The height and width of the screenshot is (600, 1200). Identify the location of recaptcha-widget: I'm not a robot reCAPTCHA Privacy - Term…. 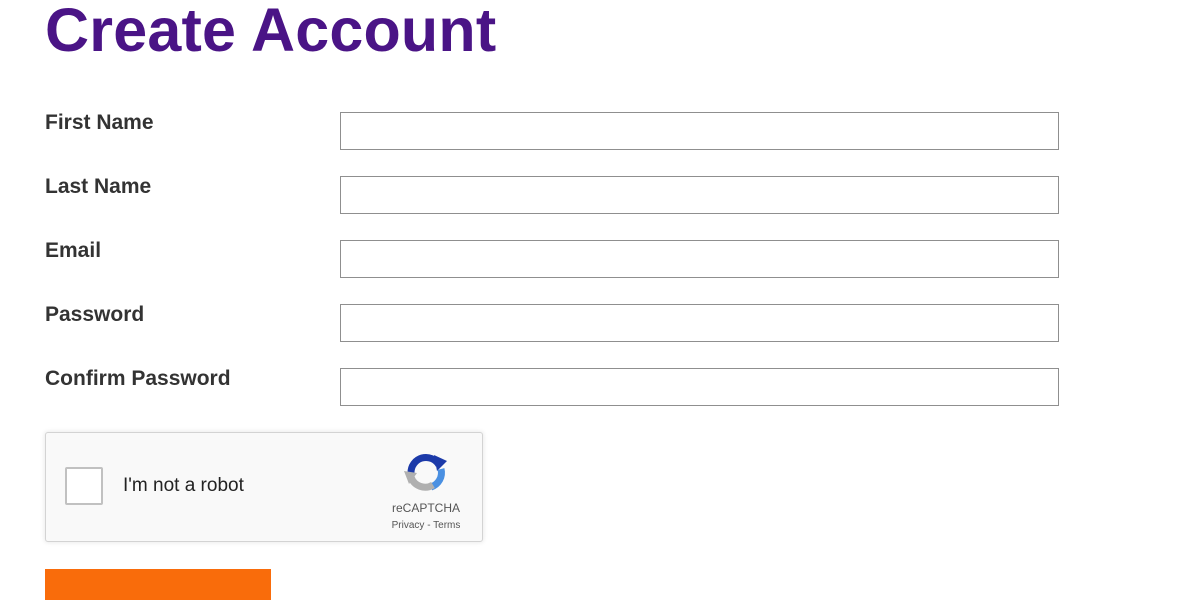
(264, 487).